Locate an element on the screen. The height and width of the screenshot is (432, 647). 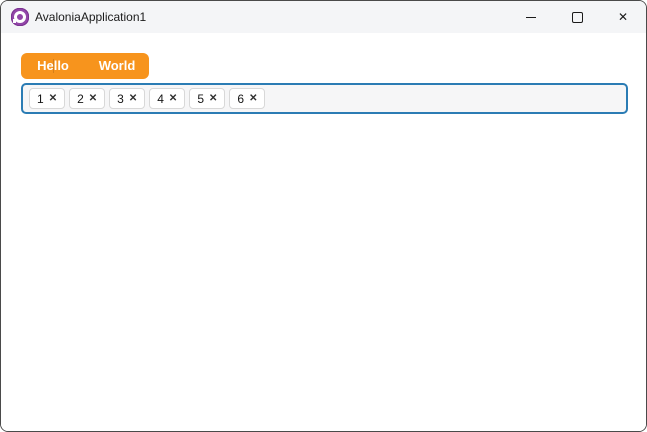
tag-chip: 2 ✕ is located at coordinates (87, 98).